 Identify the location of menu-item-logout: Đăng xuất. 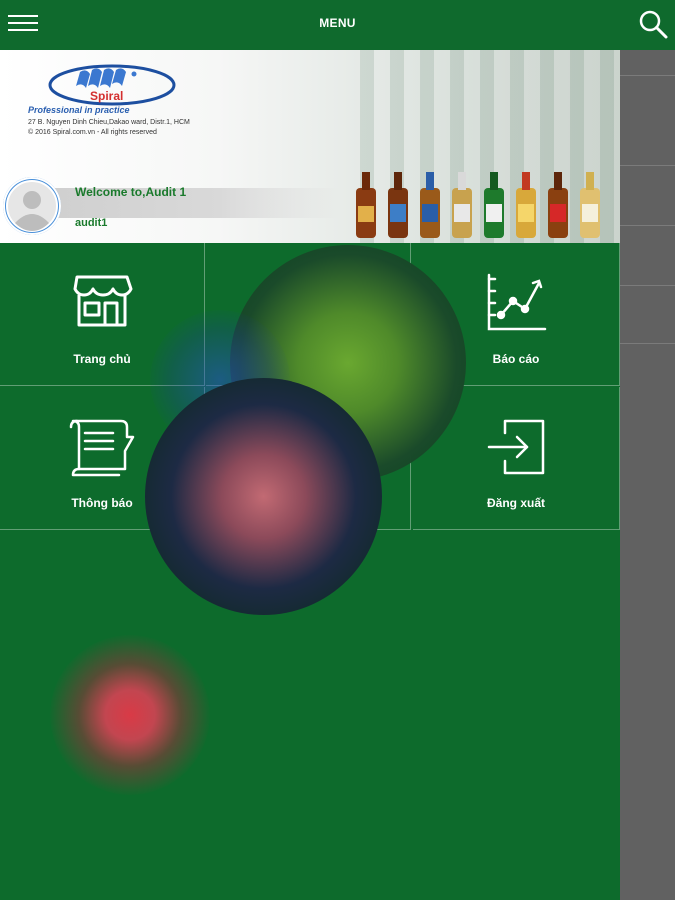
(516, 458).